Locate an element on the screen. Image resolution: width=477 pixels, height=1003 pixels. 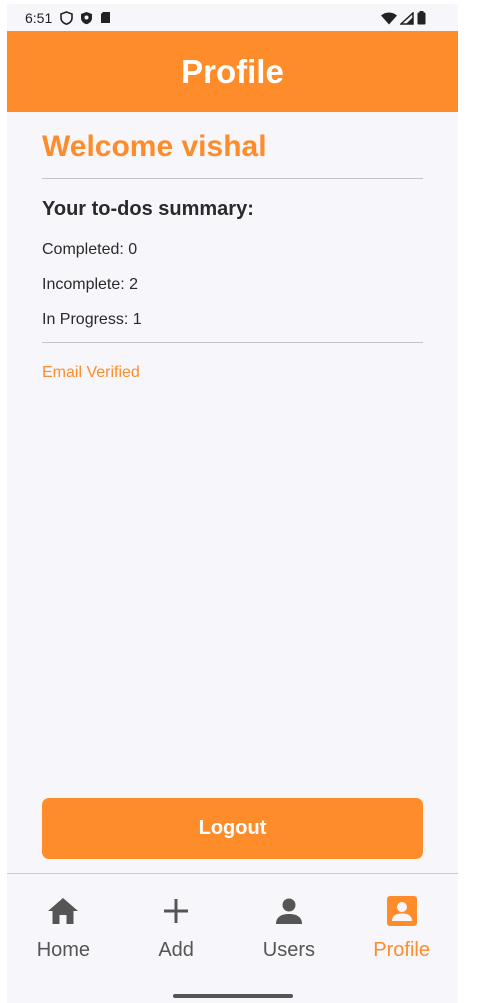
account-box-icon is located at coordinates (401, 911).